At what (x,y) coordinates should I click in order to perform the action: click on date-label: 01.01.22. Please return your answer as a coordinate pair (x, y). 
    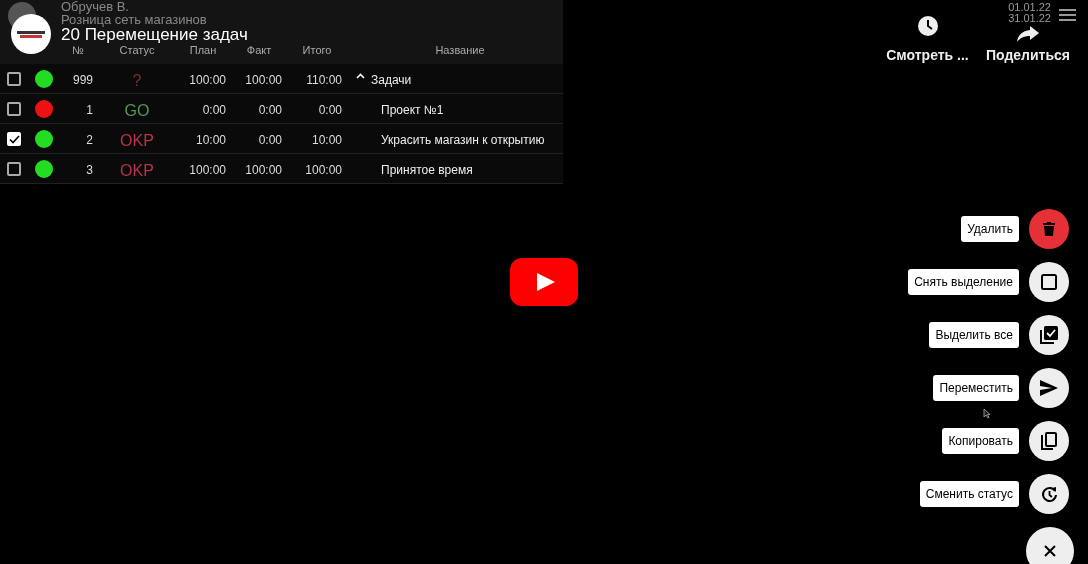
    Looking at the image, I should click on (1029, 7).